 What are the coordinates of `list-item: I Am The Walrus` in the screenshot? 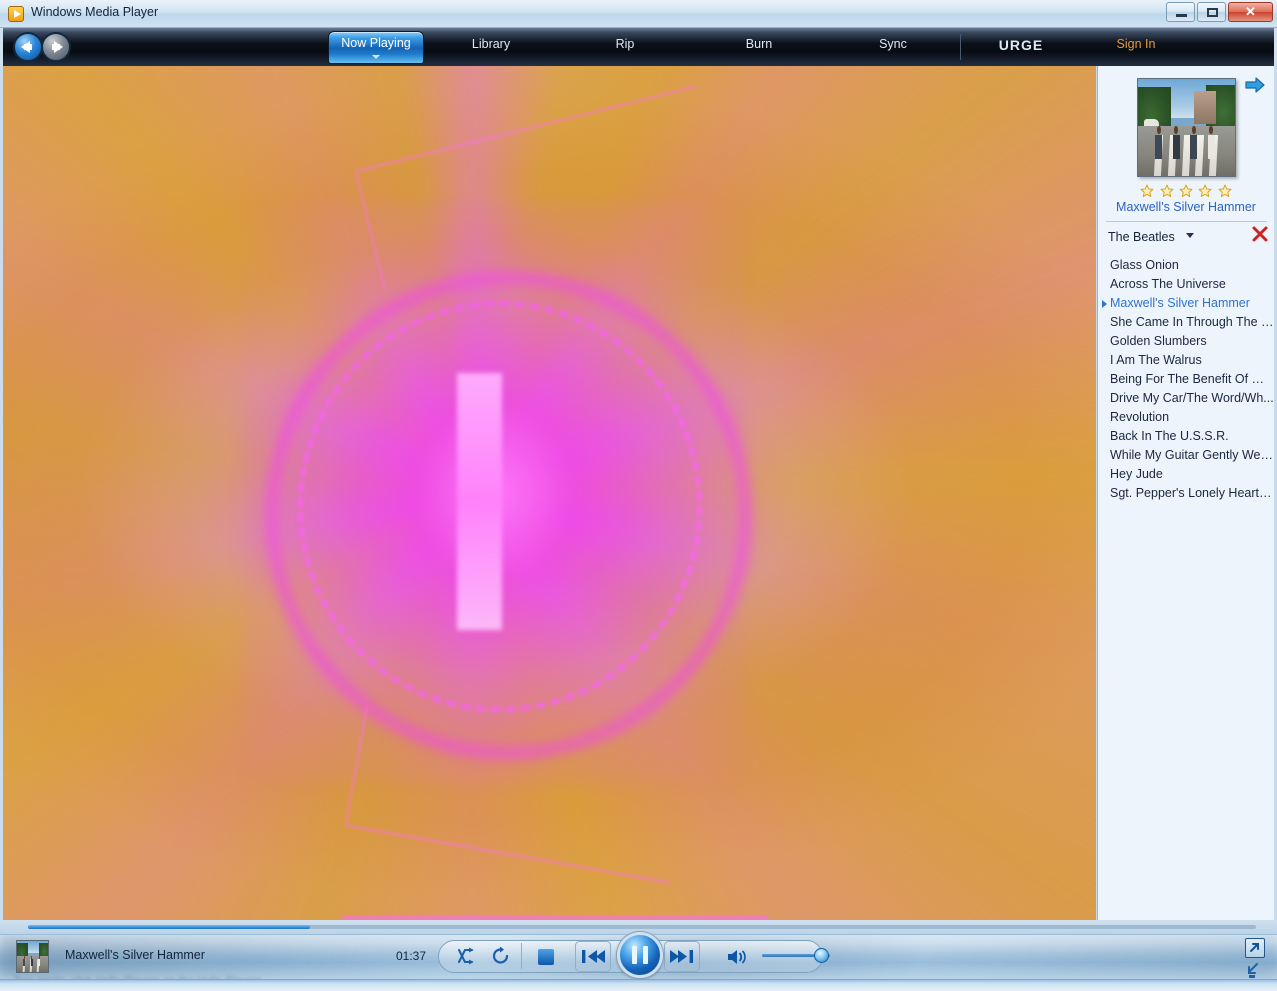 It's located at (1186, 360).